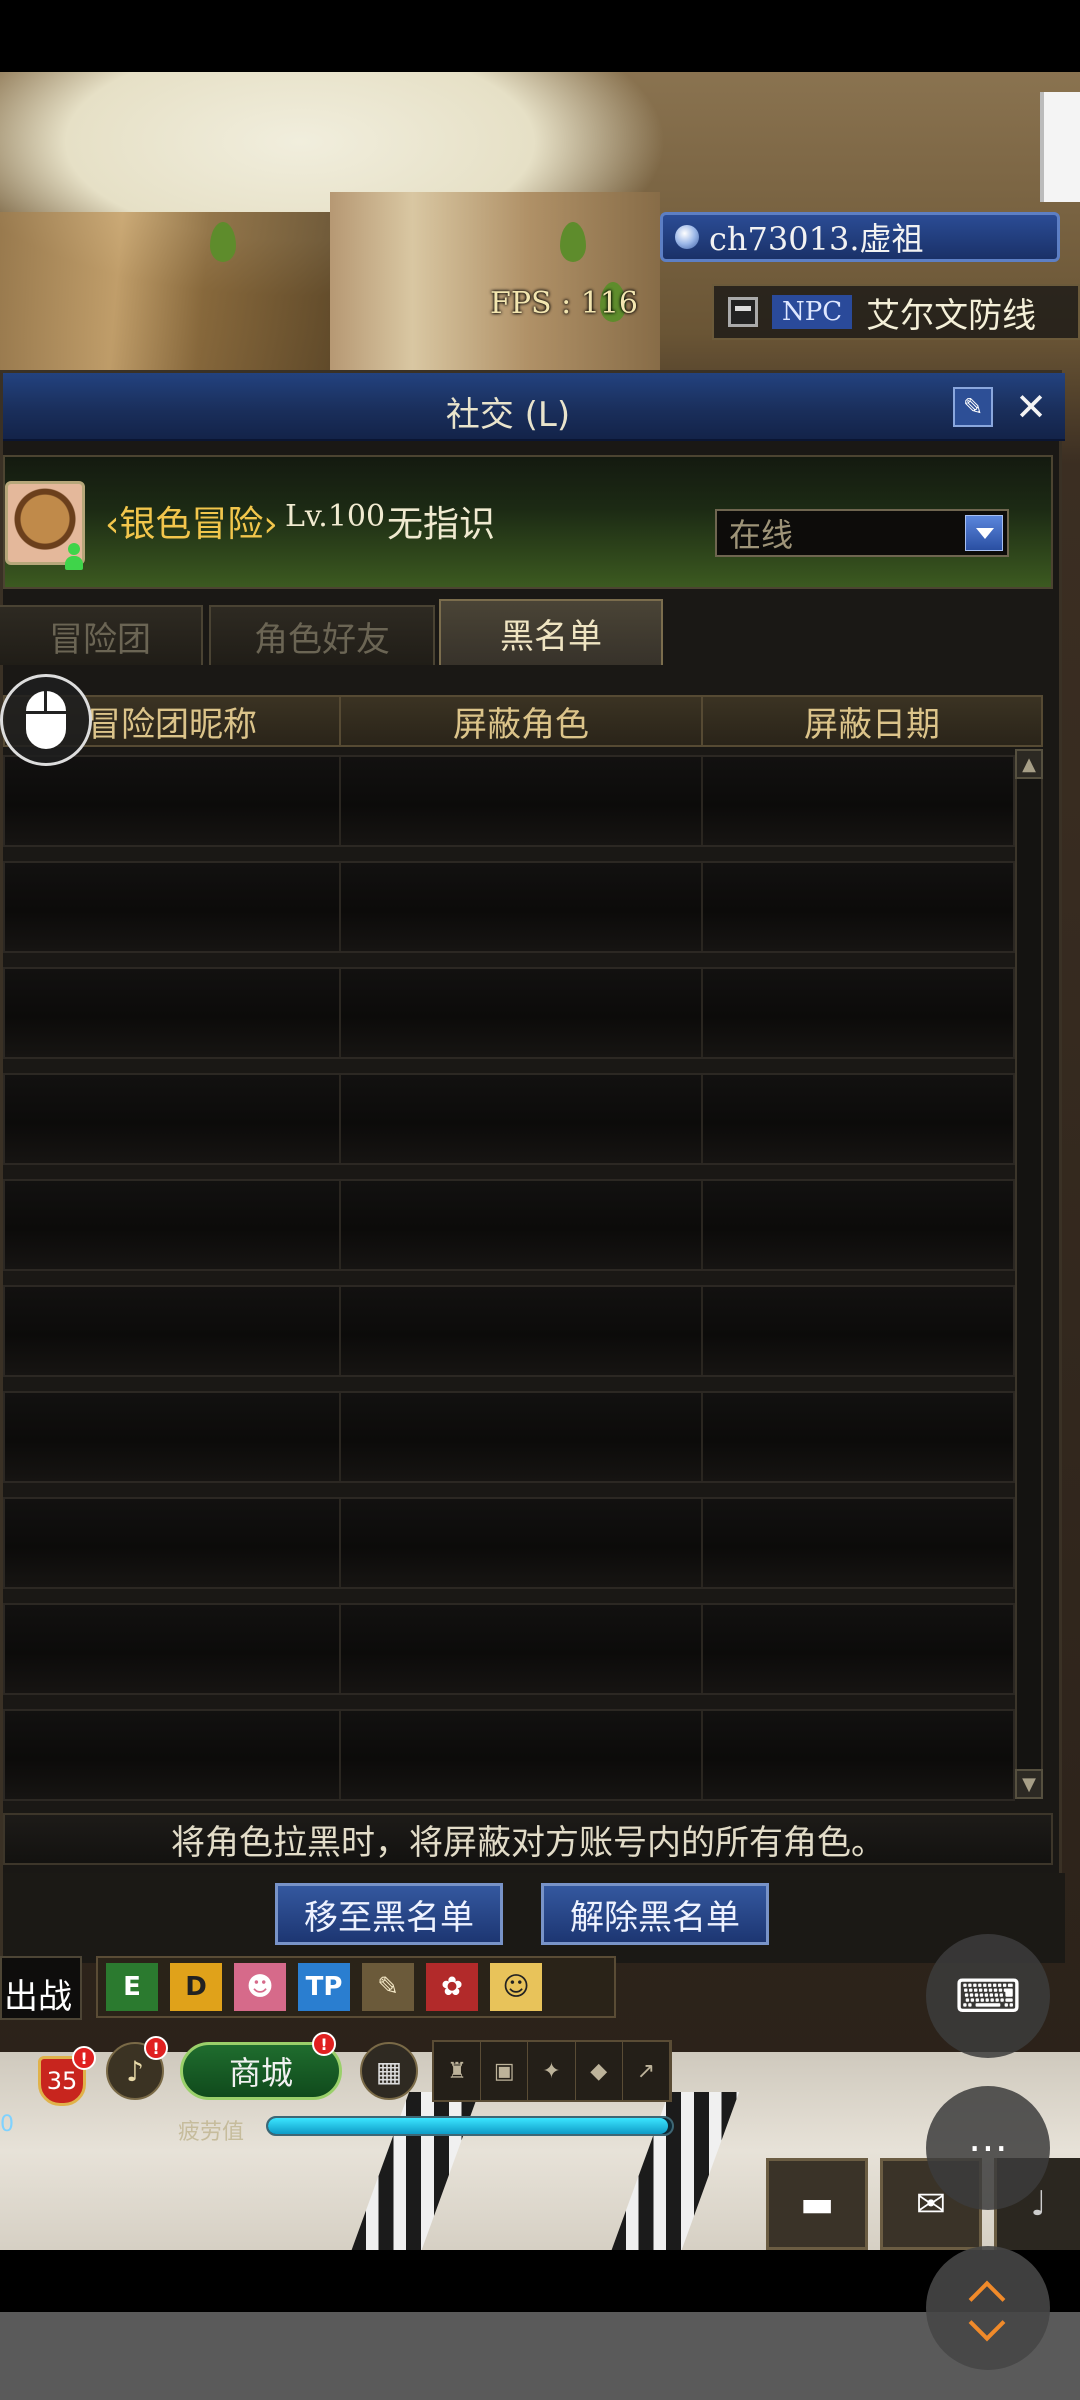 The image size is (1080, 2400). What do you see at coordinates (816, 239) in the screenshot?
I see `channel-name: ch73013.虚祖` at bounding box center [816, 239].